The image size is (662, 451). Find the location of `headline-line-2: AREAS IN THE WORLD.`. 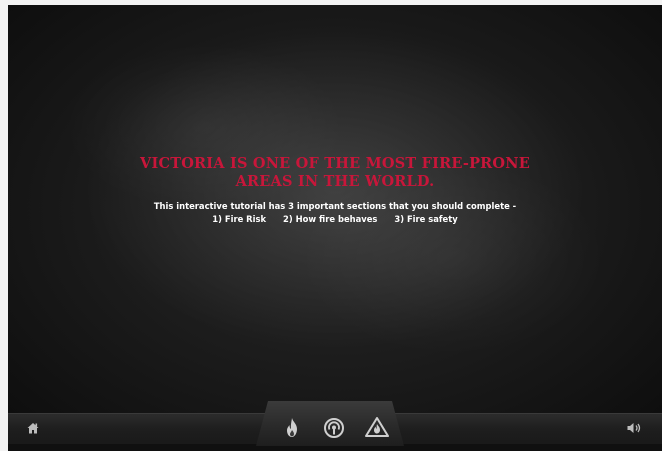

headline-line-2: AREAS IN THE WORLD. is located at coordinates (335, 181).